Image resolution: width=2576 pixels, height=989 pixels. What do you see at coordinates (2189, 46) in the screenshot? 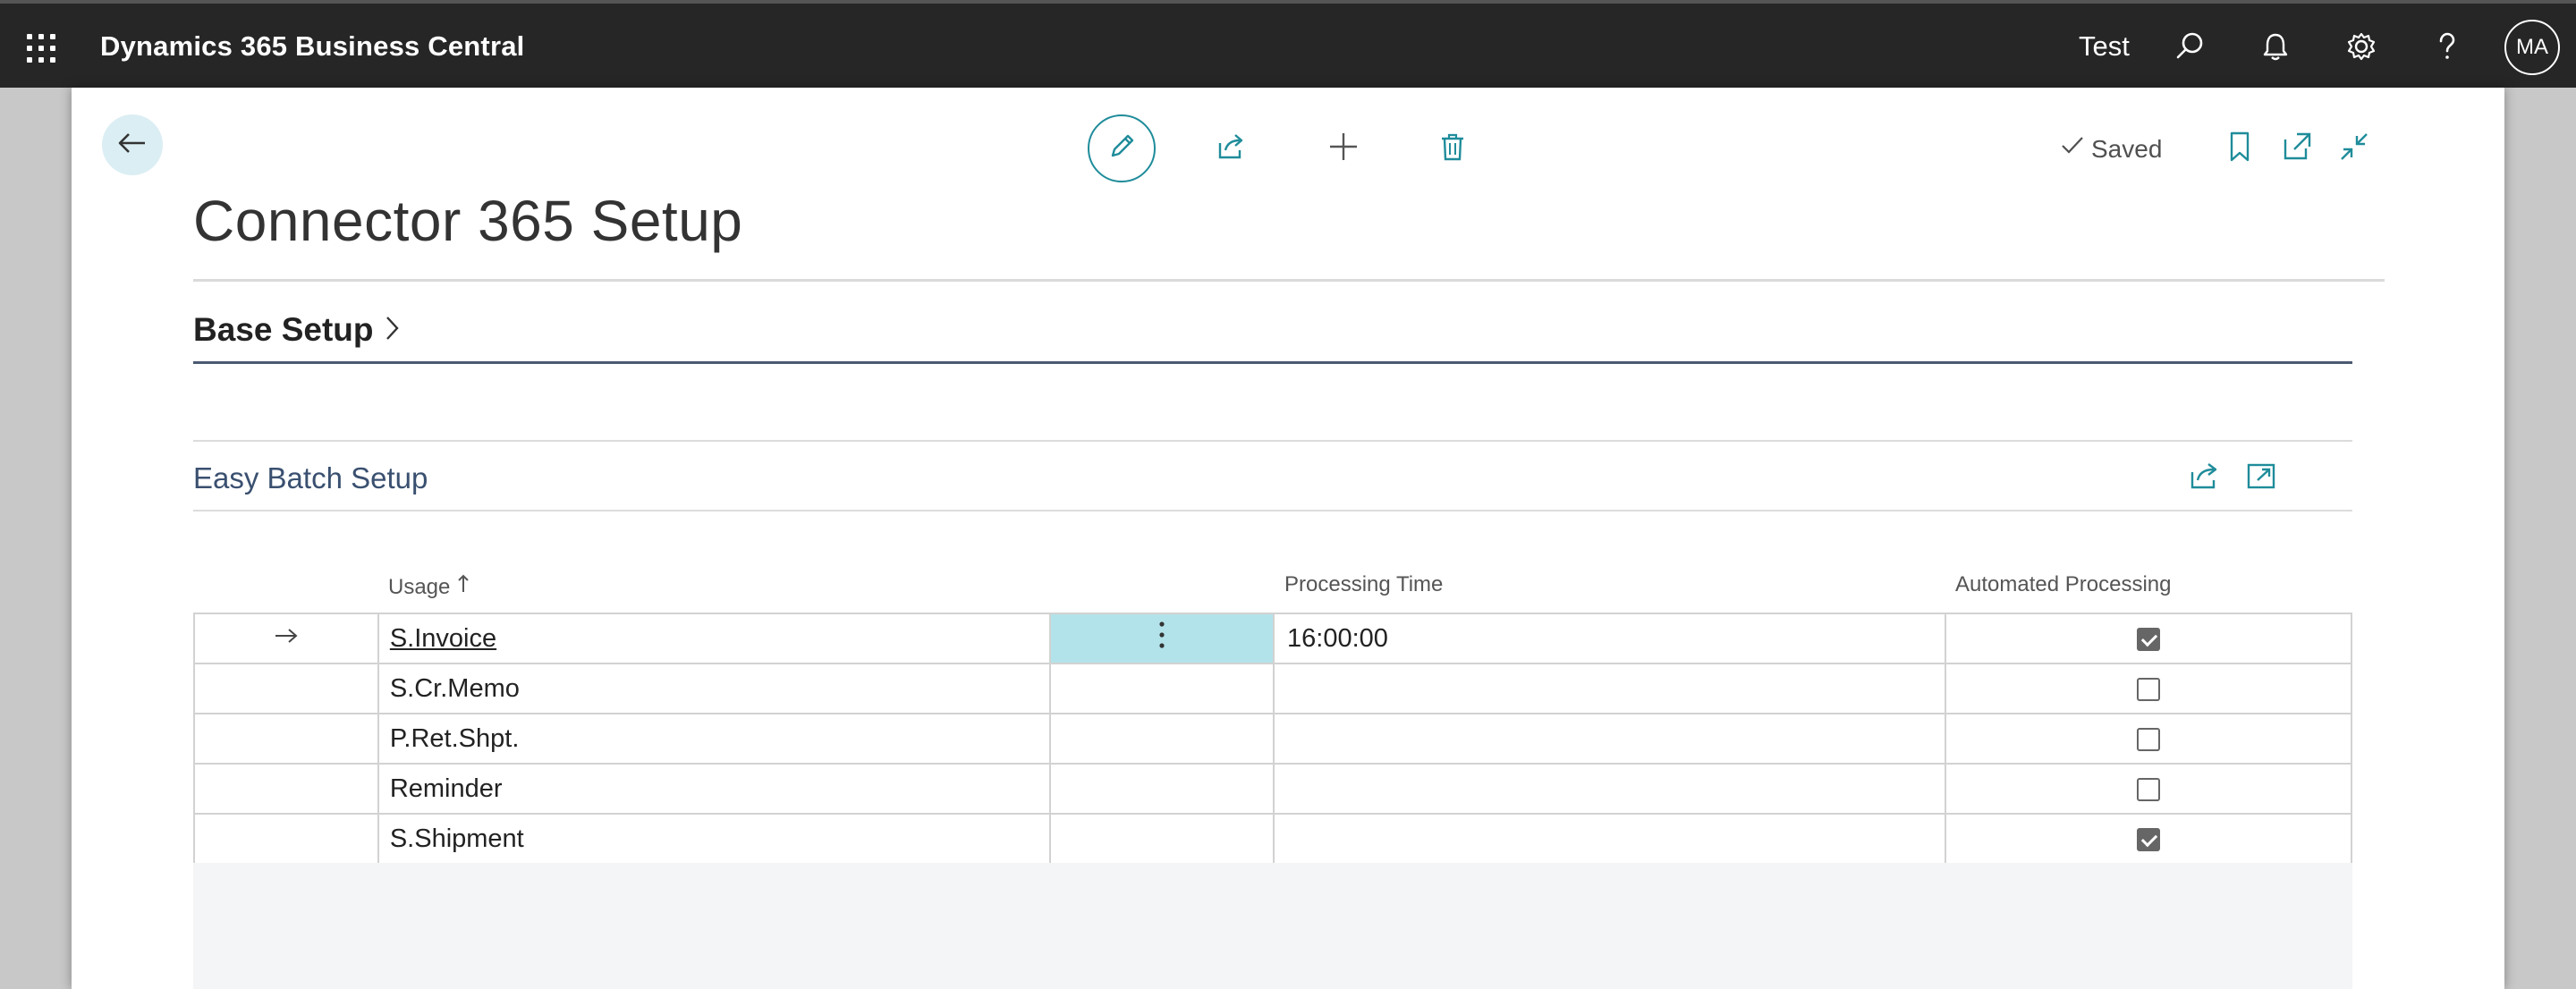
I see `search-icon` at bounding box center [2189, 46].